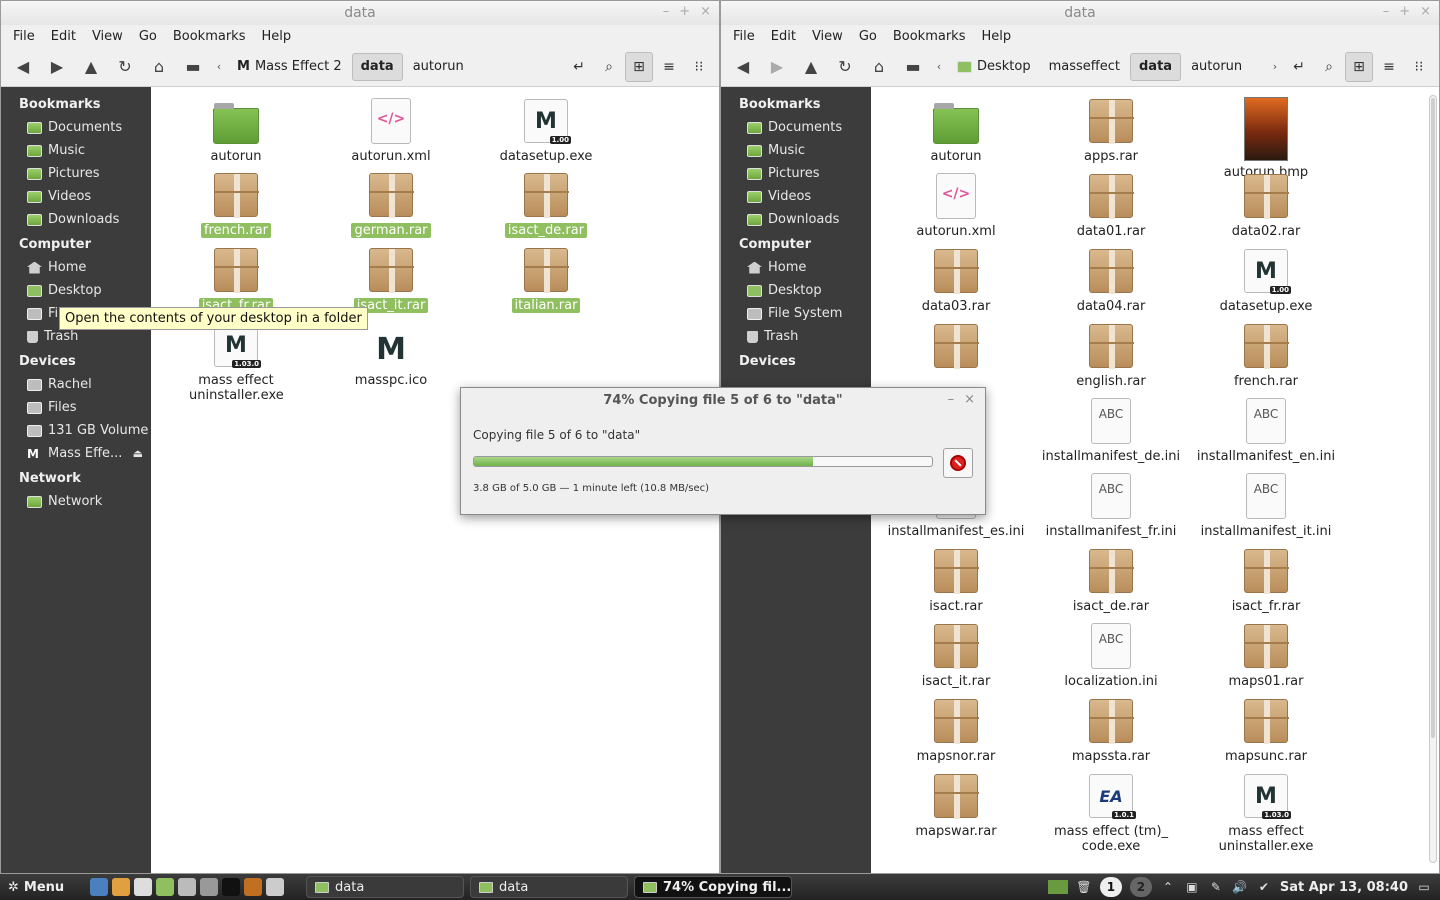 The height and width of the screenshot is (900, 1440). Describe the element at coordinates (723, 400) in the screenshot. I see `dialog-title-bar: 74% Copying file 5 of 6 to "data" – ×` at that location.